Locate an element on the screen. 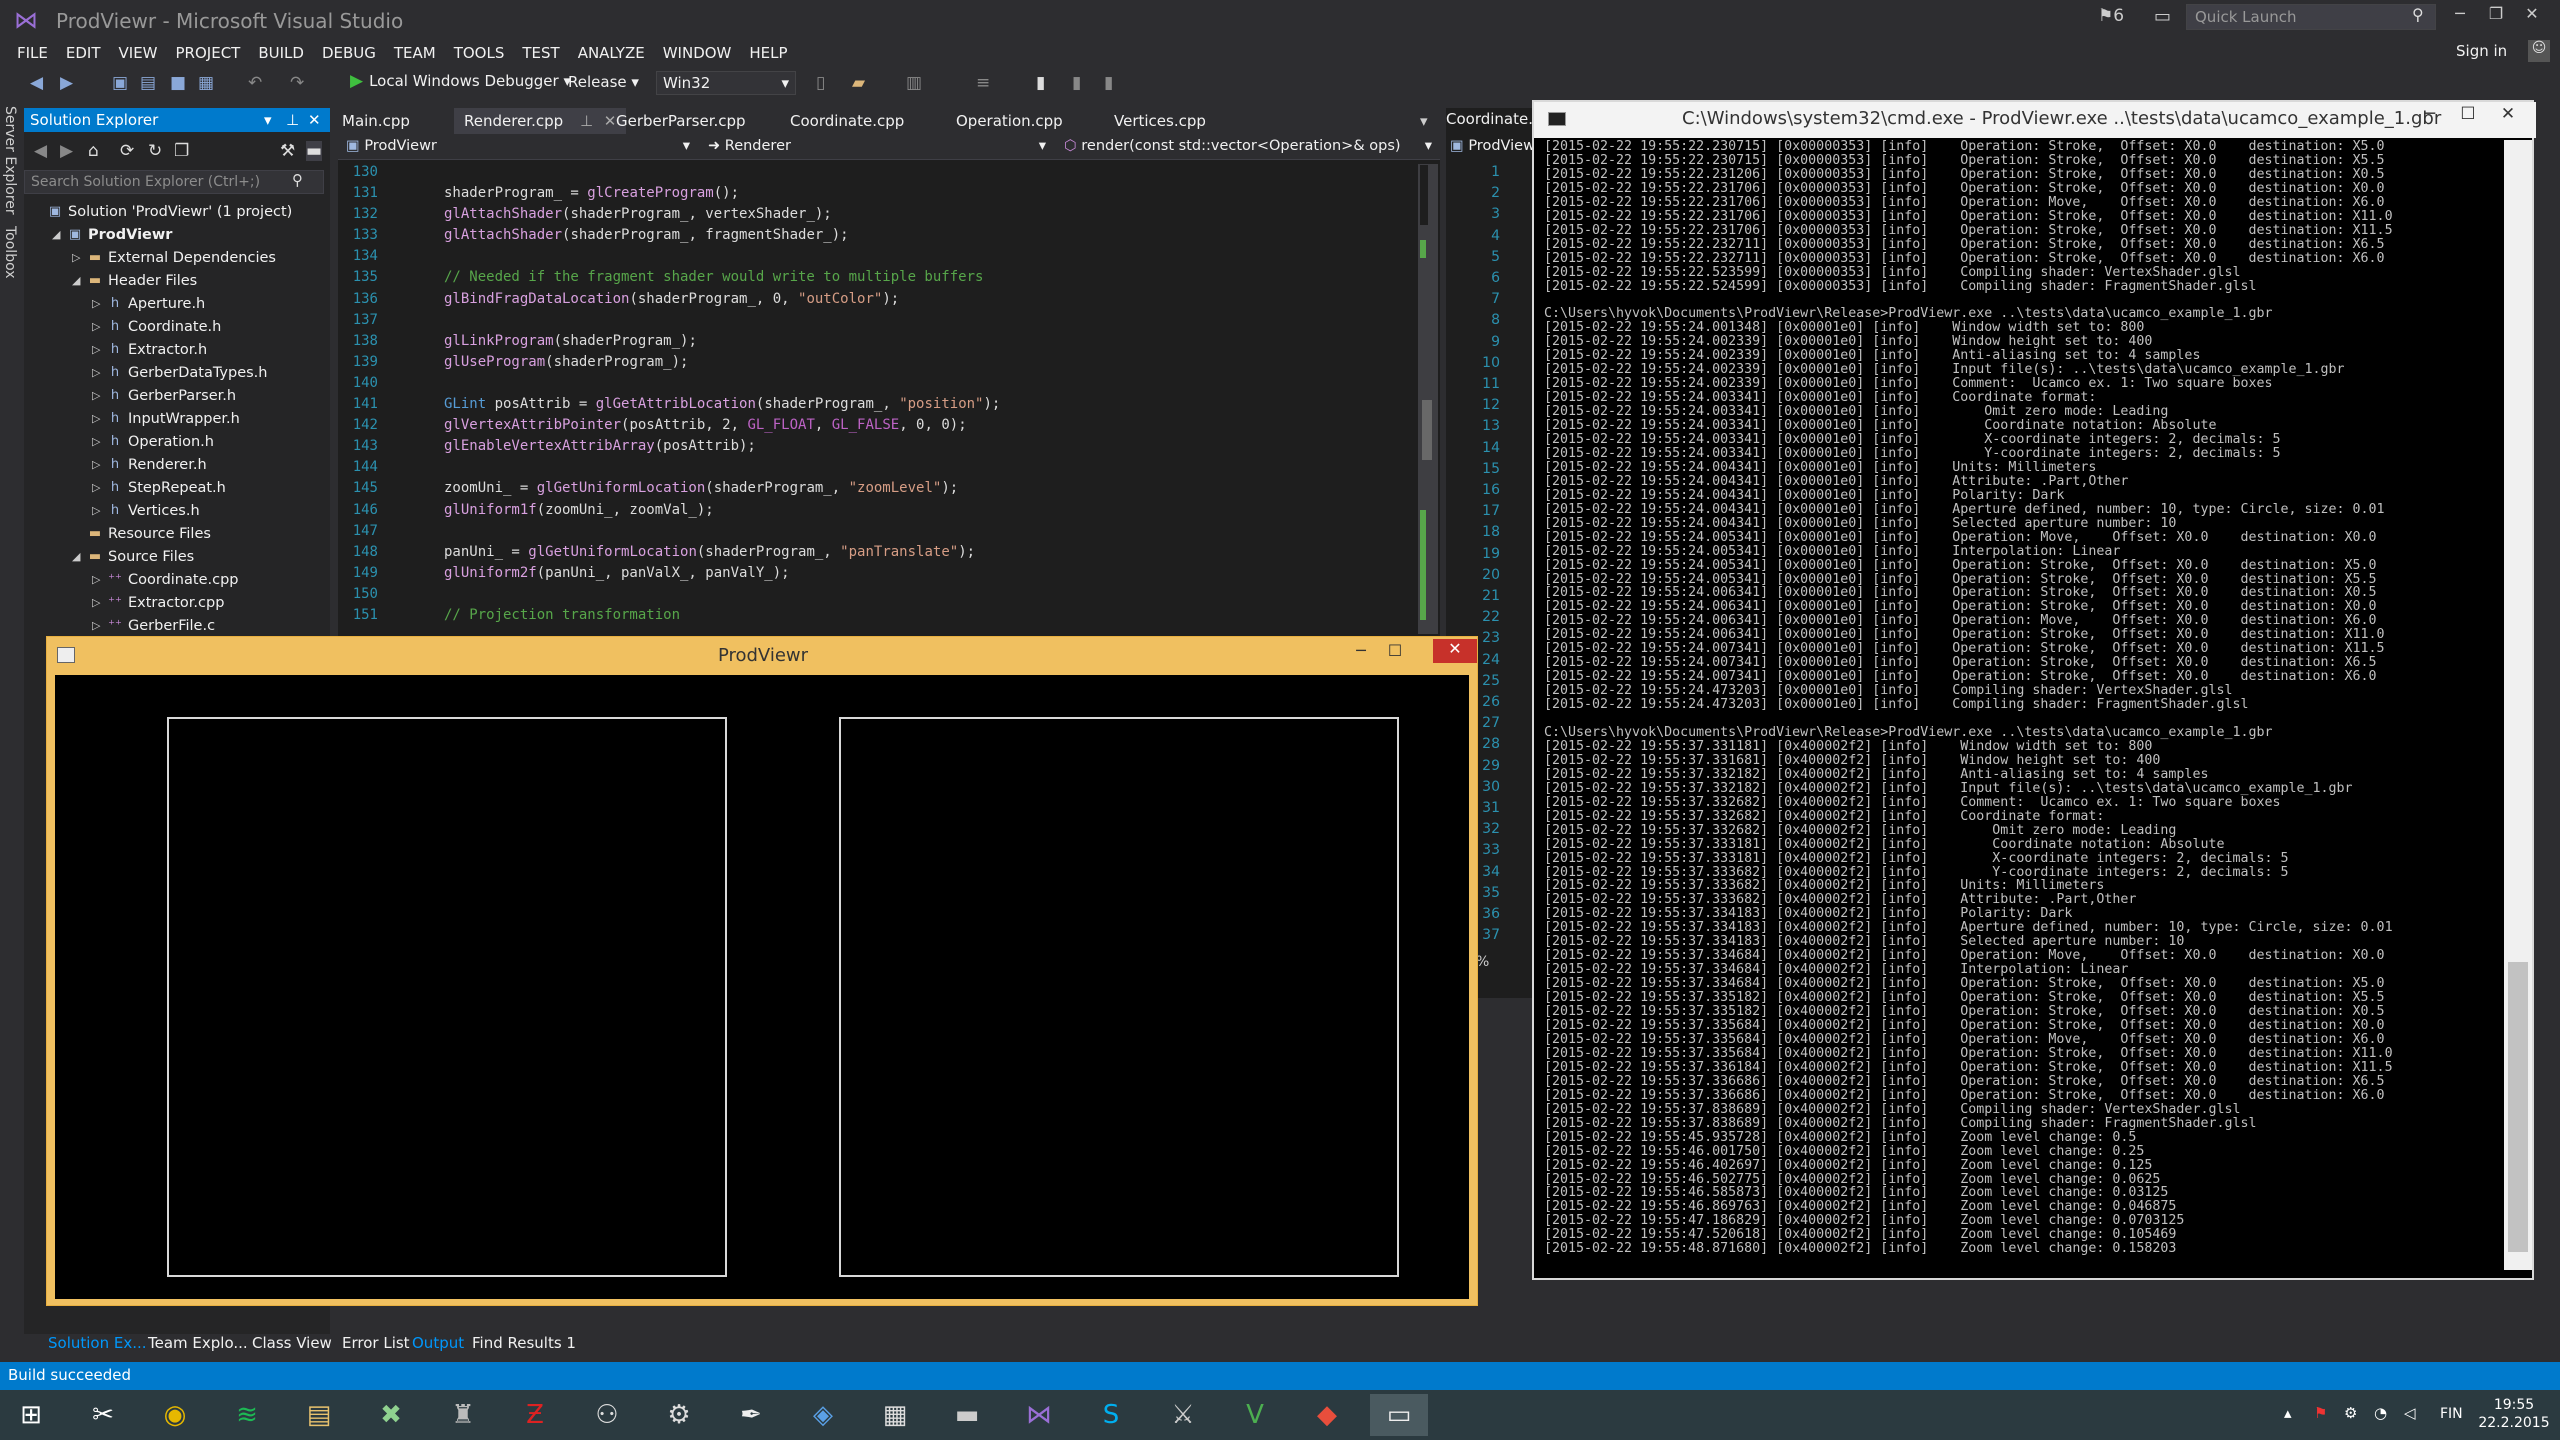  tray-overflow-icon: ▴ is located at coordinates (2288, 1413).